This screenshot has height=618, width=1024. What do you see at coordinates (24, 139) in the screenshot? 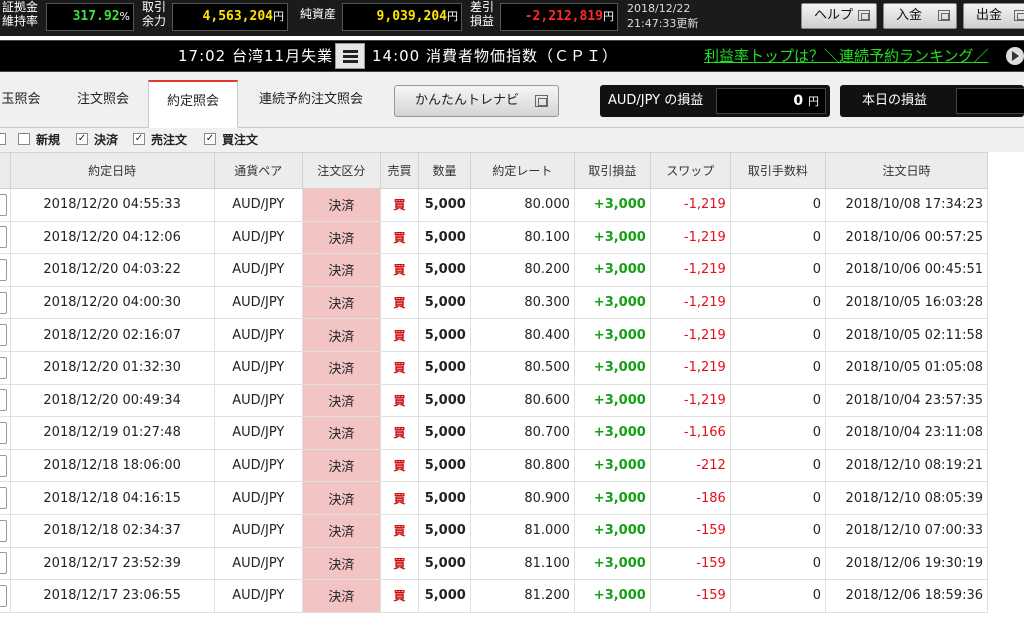
I see `filter-new-checkbox` at bounding box center [24, 139].